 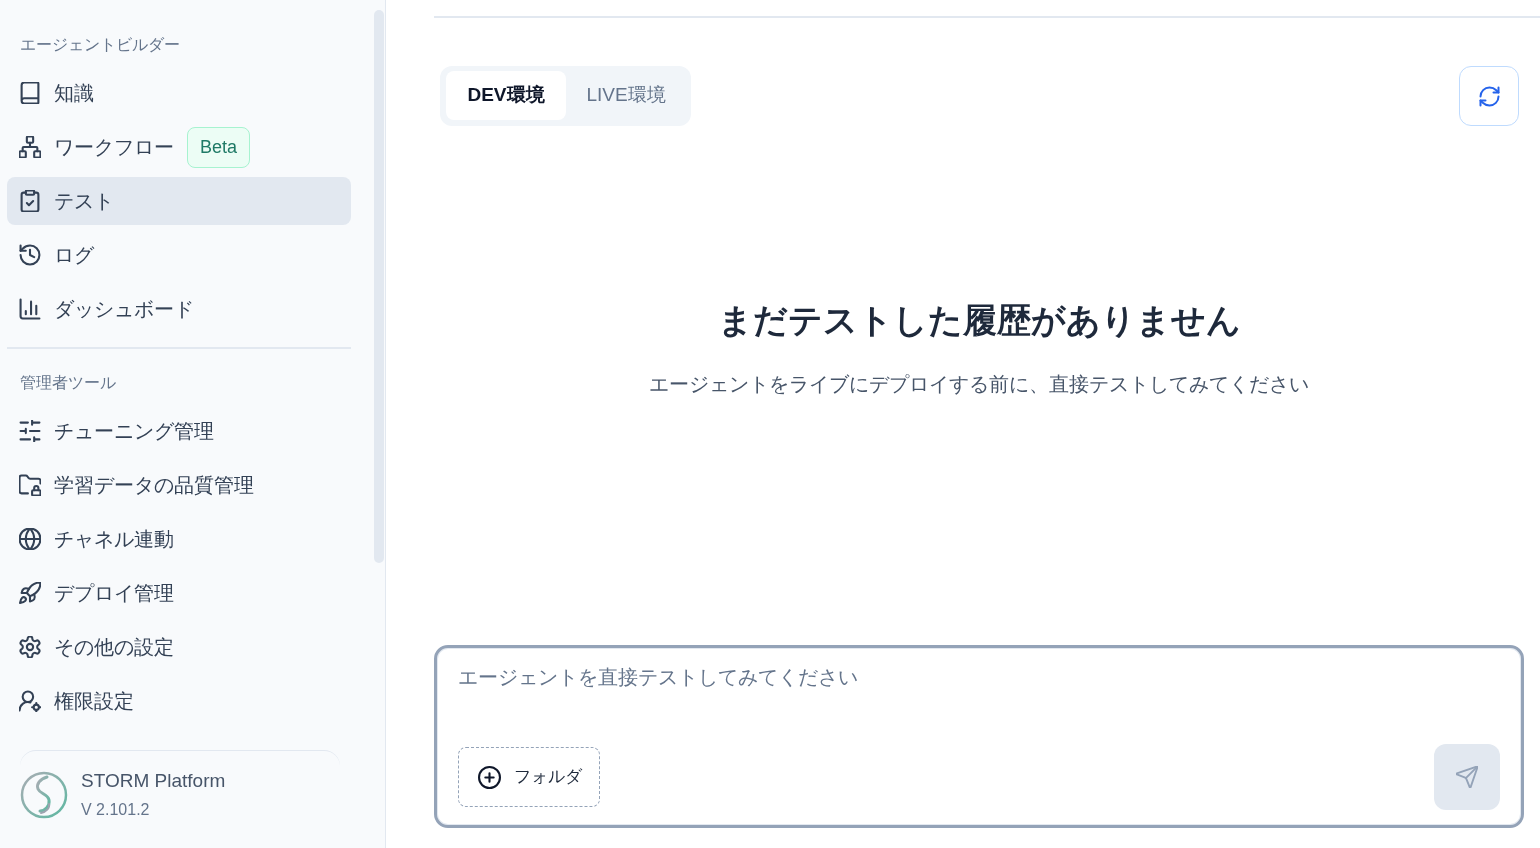 I want to click on message-input: エージェントを直接テストしてみてください, so click(x=979, y=703).